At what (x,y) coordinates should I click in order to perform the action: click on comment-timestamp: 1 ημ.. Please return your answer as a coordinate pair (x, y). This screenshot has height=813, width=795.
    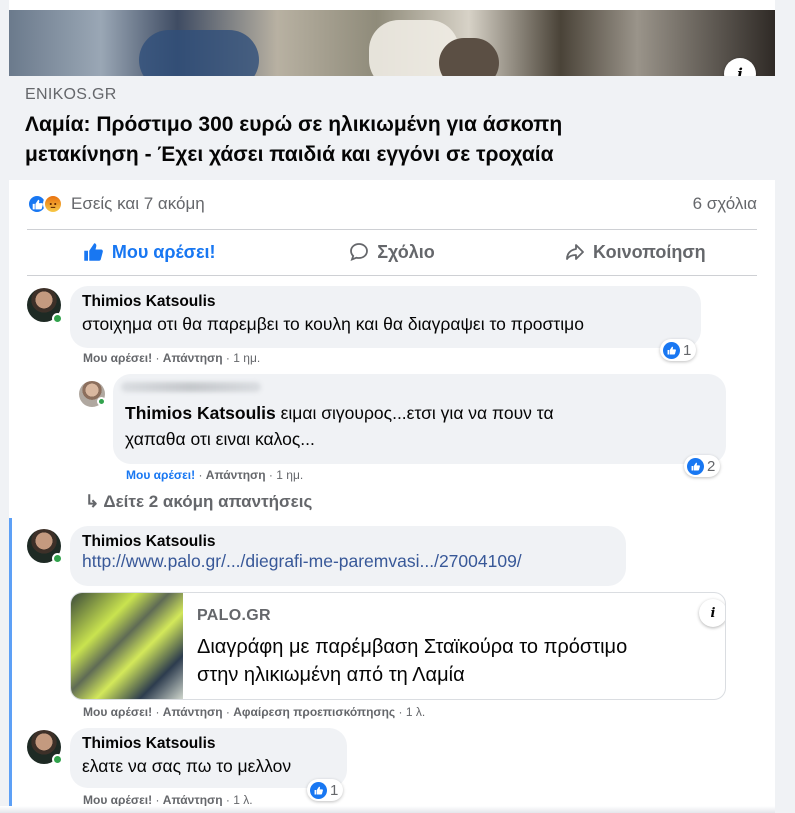
    Looking at the image, I should click on (246, 358).